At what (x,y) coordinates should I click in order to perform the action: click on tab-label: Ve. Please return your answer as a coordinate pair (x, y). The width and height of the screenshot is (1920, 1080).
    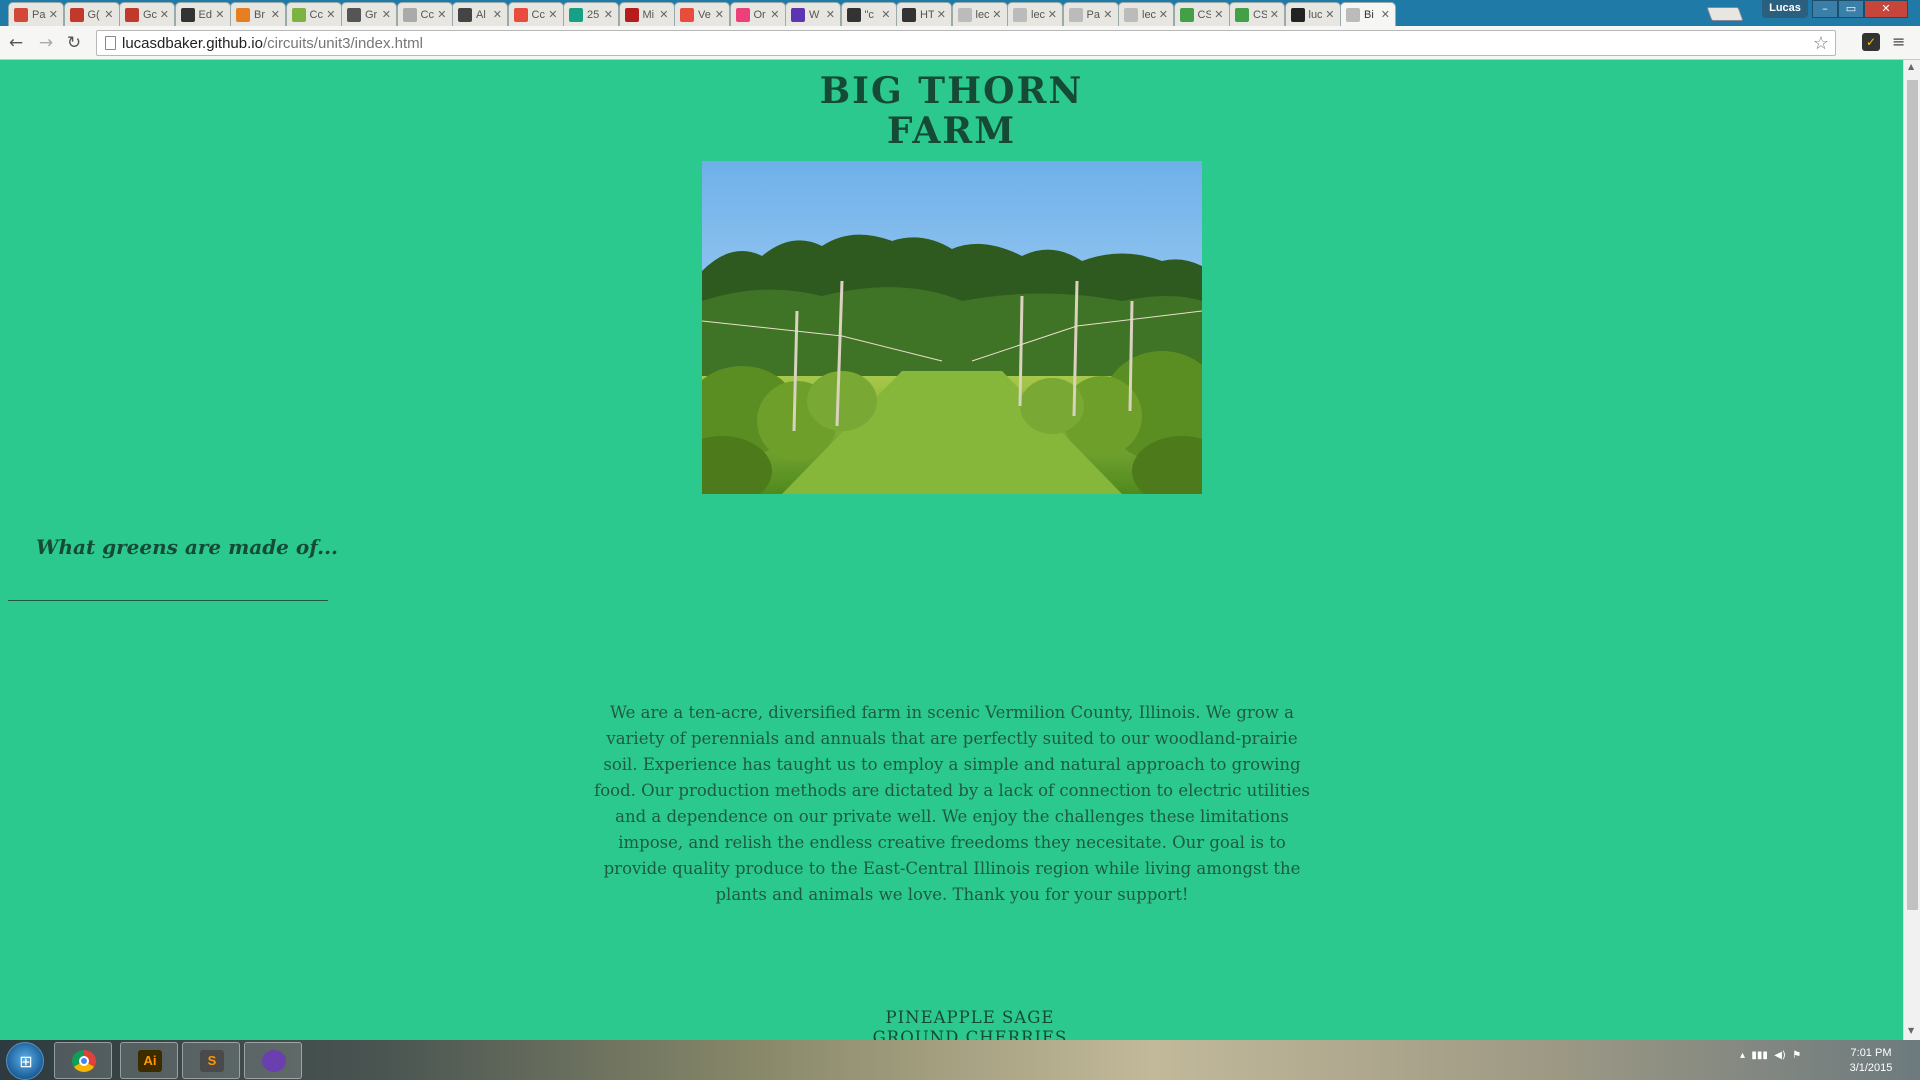
    Looking at the image, I should click on (704, 14).